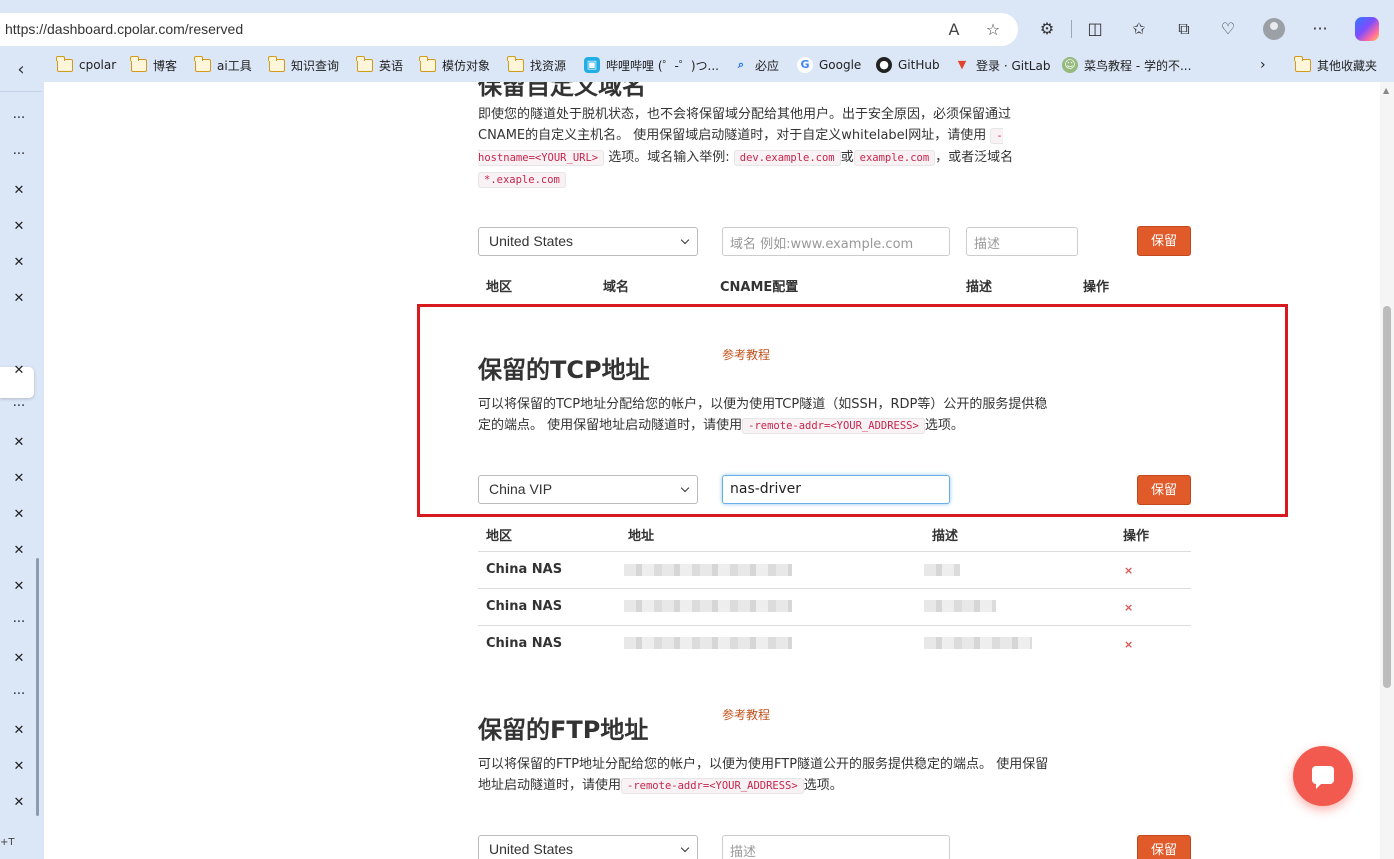  I want to click on gitlab-icon: ▼, so click(962, 64).